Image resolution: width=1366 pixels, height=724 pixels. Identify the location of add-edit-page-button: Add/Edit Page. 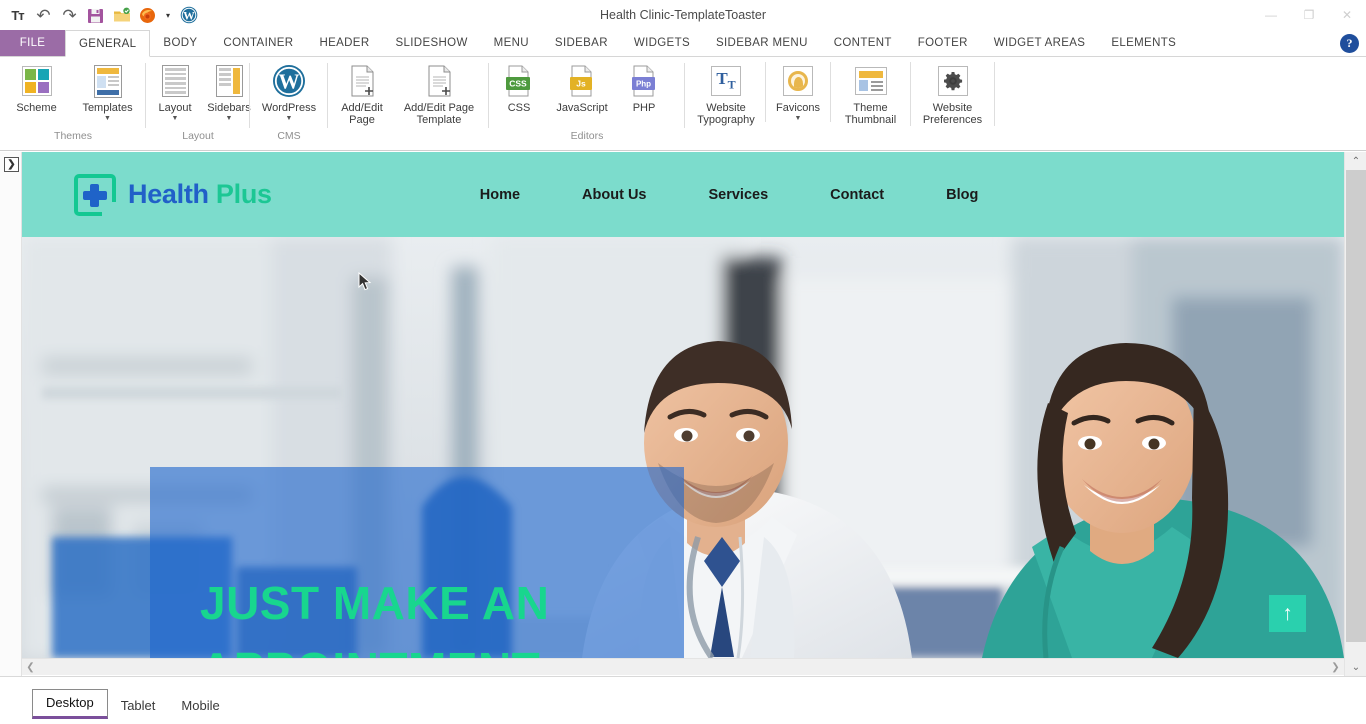
(362, 94).